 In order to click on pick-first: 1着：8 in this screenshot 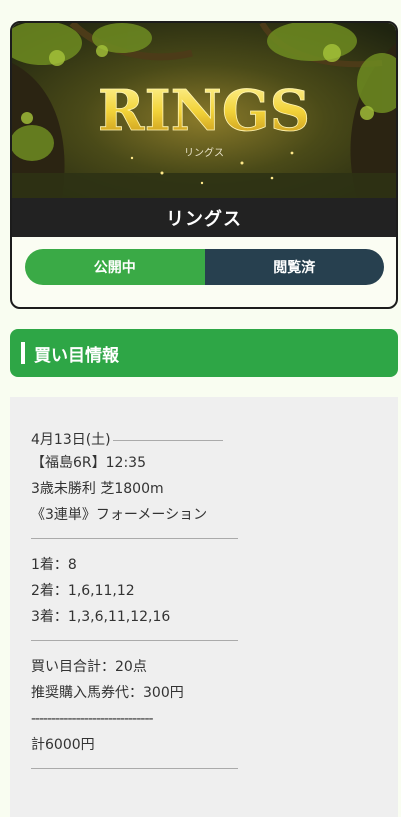, I will do `click(54, 565)`.